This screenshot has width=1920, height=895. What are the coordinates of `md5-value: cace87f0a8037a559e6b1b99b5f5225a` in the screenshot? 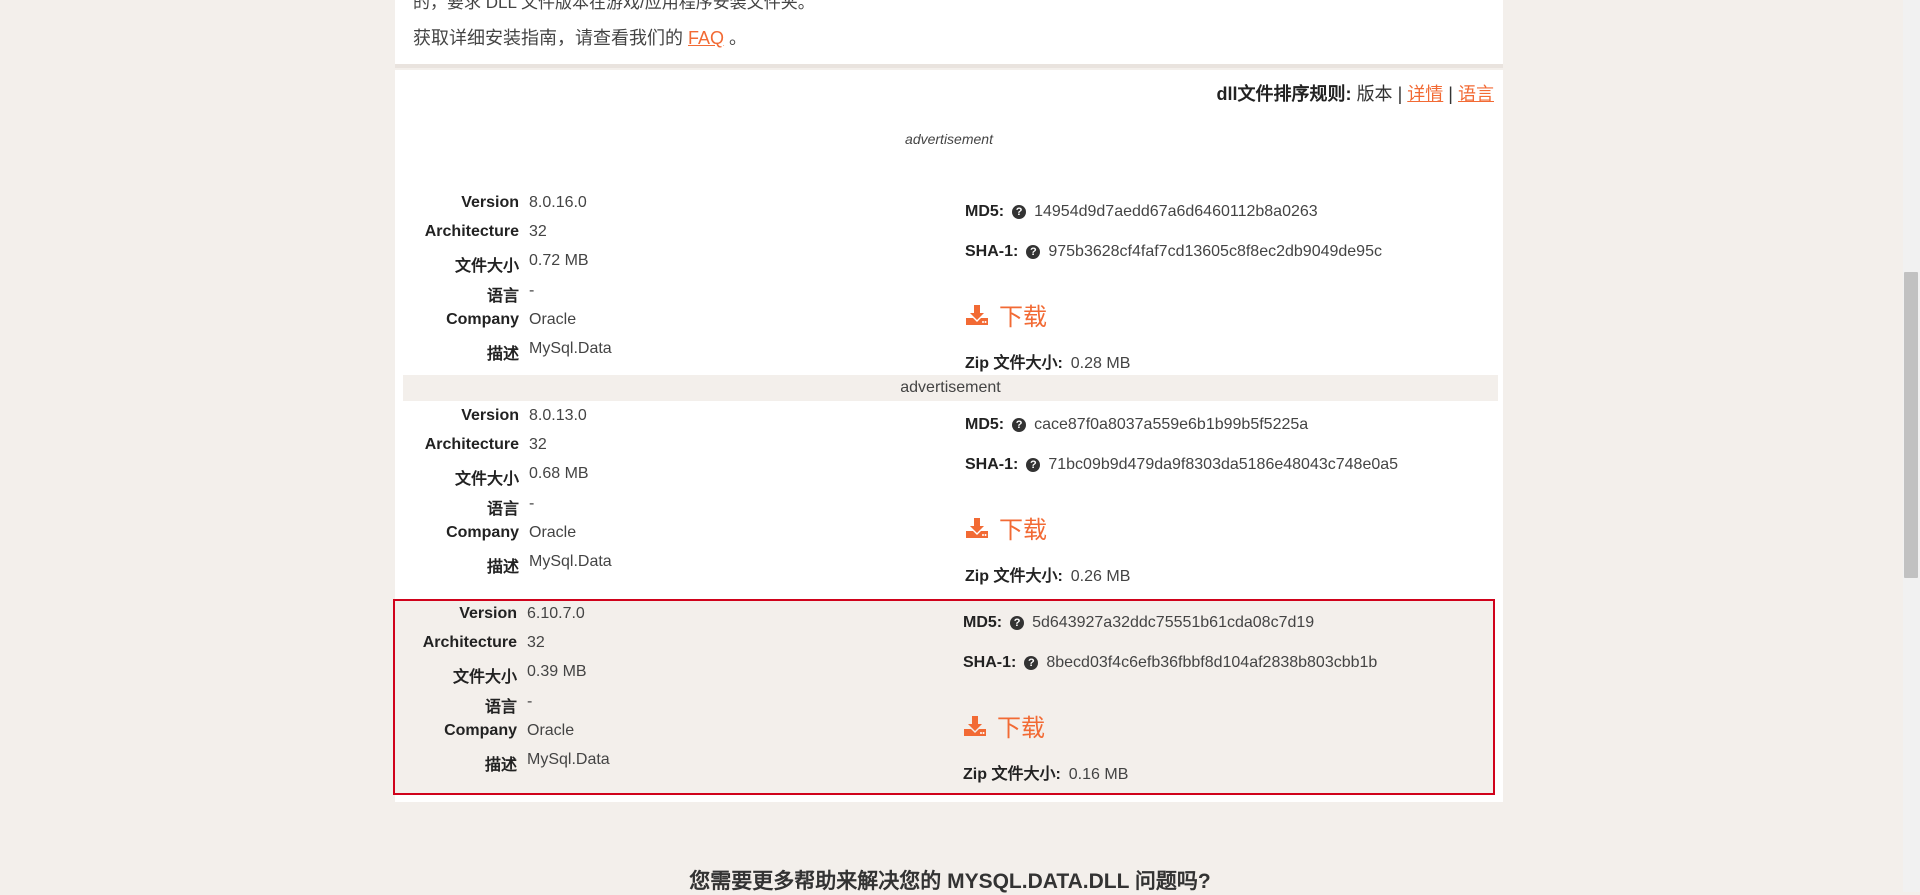 It's located at (1171, 424).